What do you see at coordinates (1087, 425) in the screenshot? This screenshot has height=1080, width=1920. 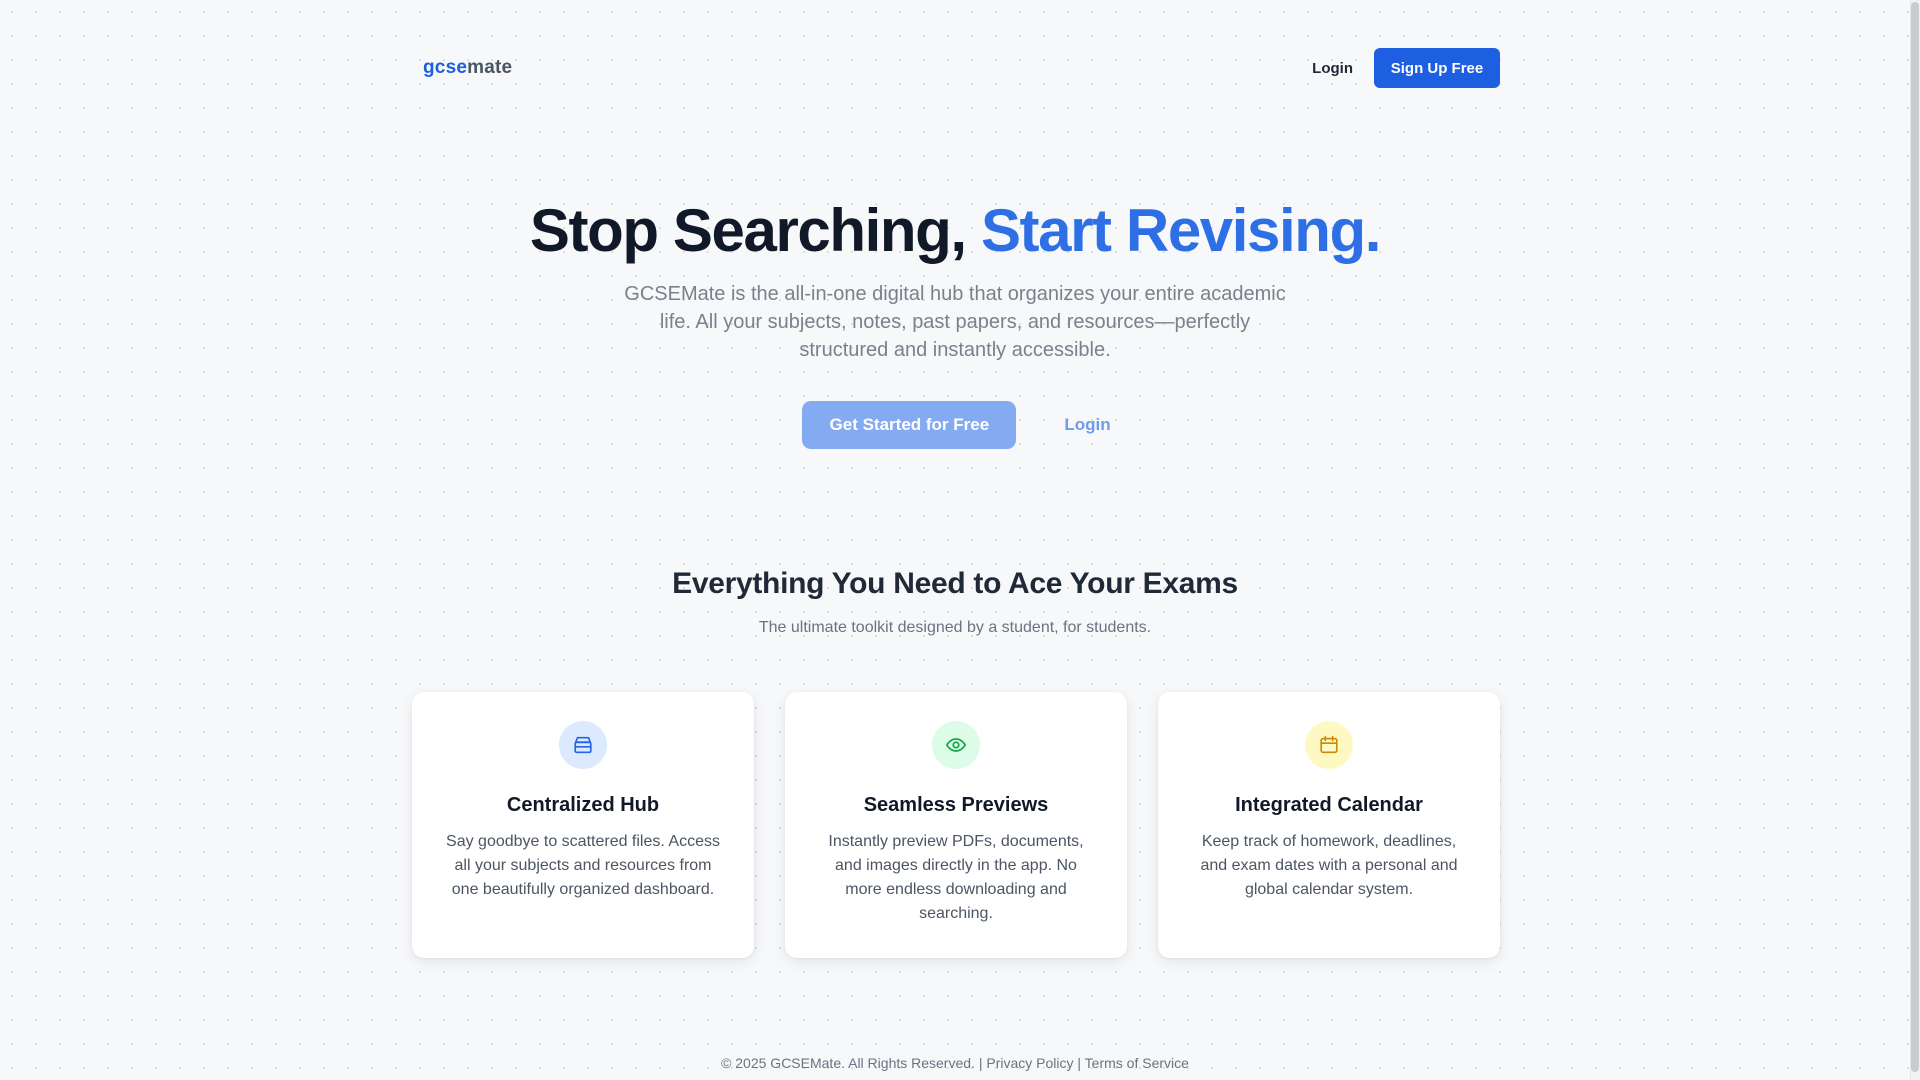 I see `hero-login-button: Login` at bounding box center [1087, 425].